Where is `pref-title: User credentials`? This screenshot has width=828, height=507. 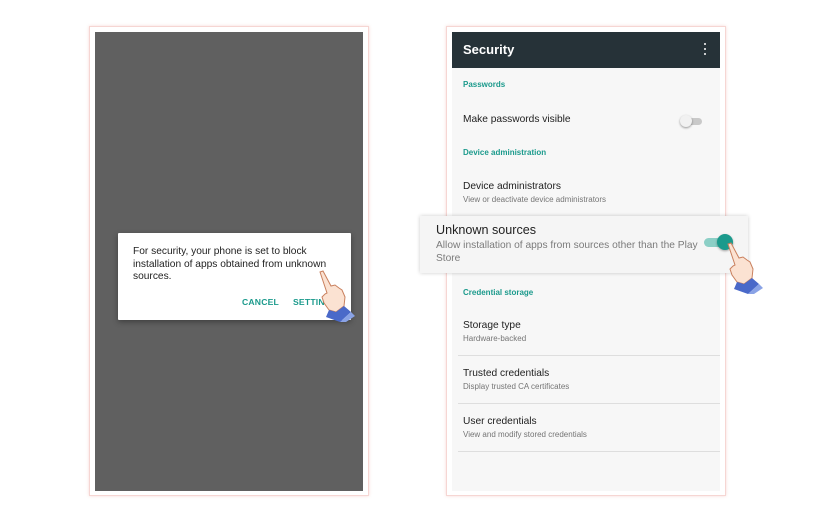 pref-title: User credentials is located at coordinates (500, 421).